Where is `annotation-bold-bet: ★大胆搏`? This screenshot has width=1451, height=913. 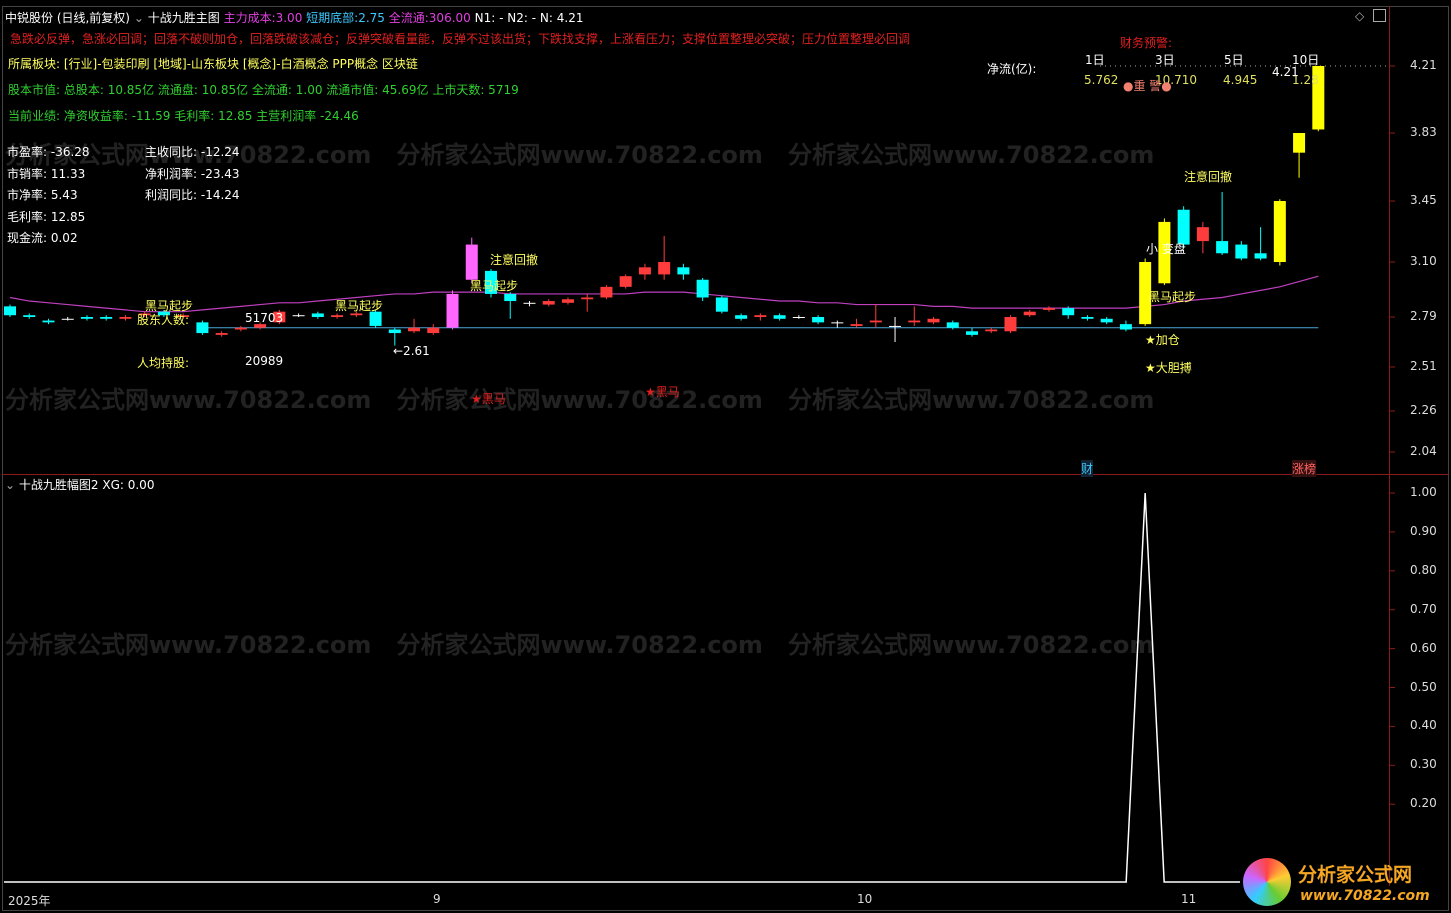
annotation-bold-bet: ★大胆搏 is located at coordinates (1168, 368).